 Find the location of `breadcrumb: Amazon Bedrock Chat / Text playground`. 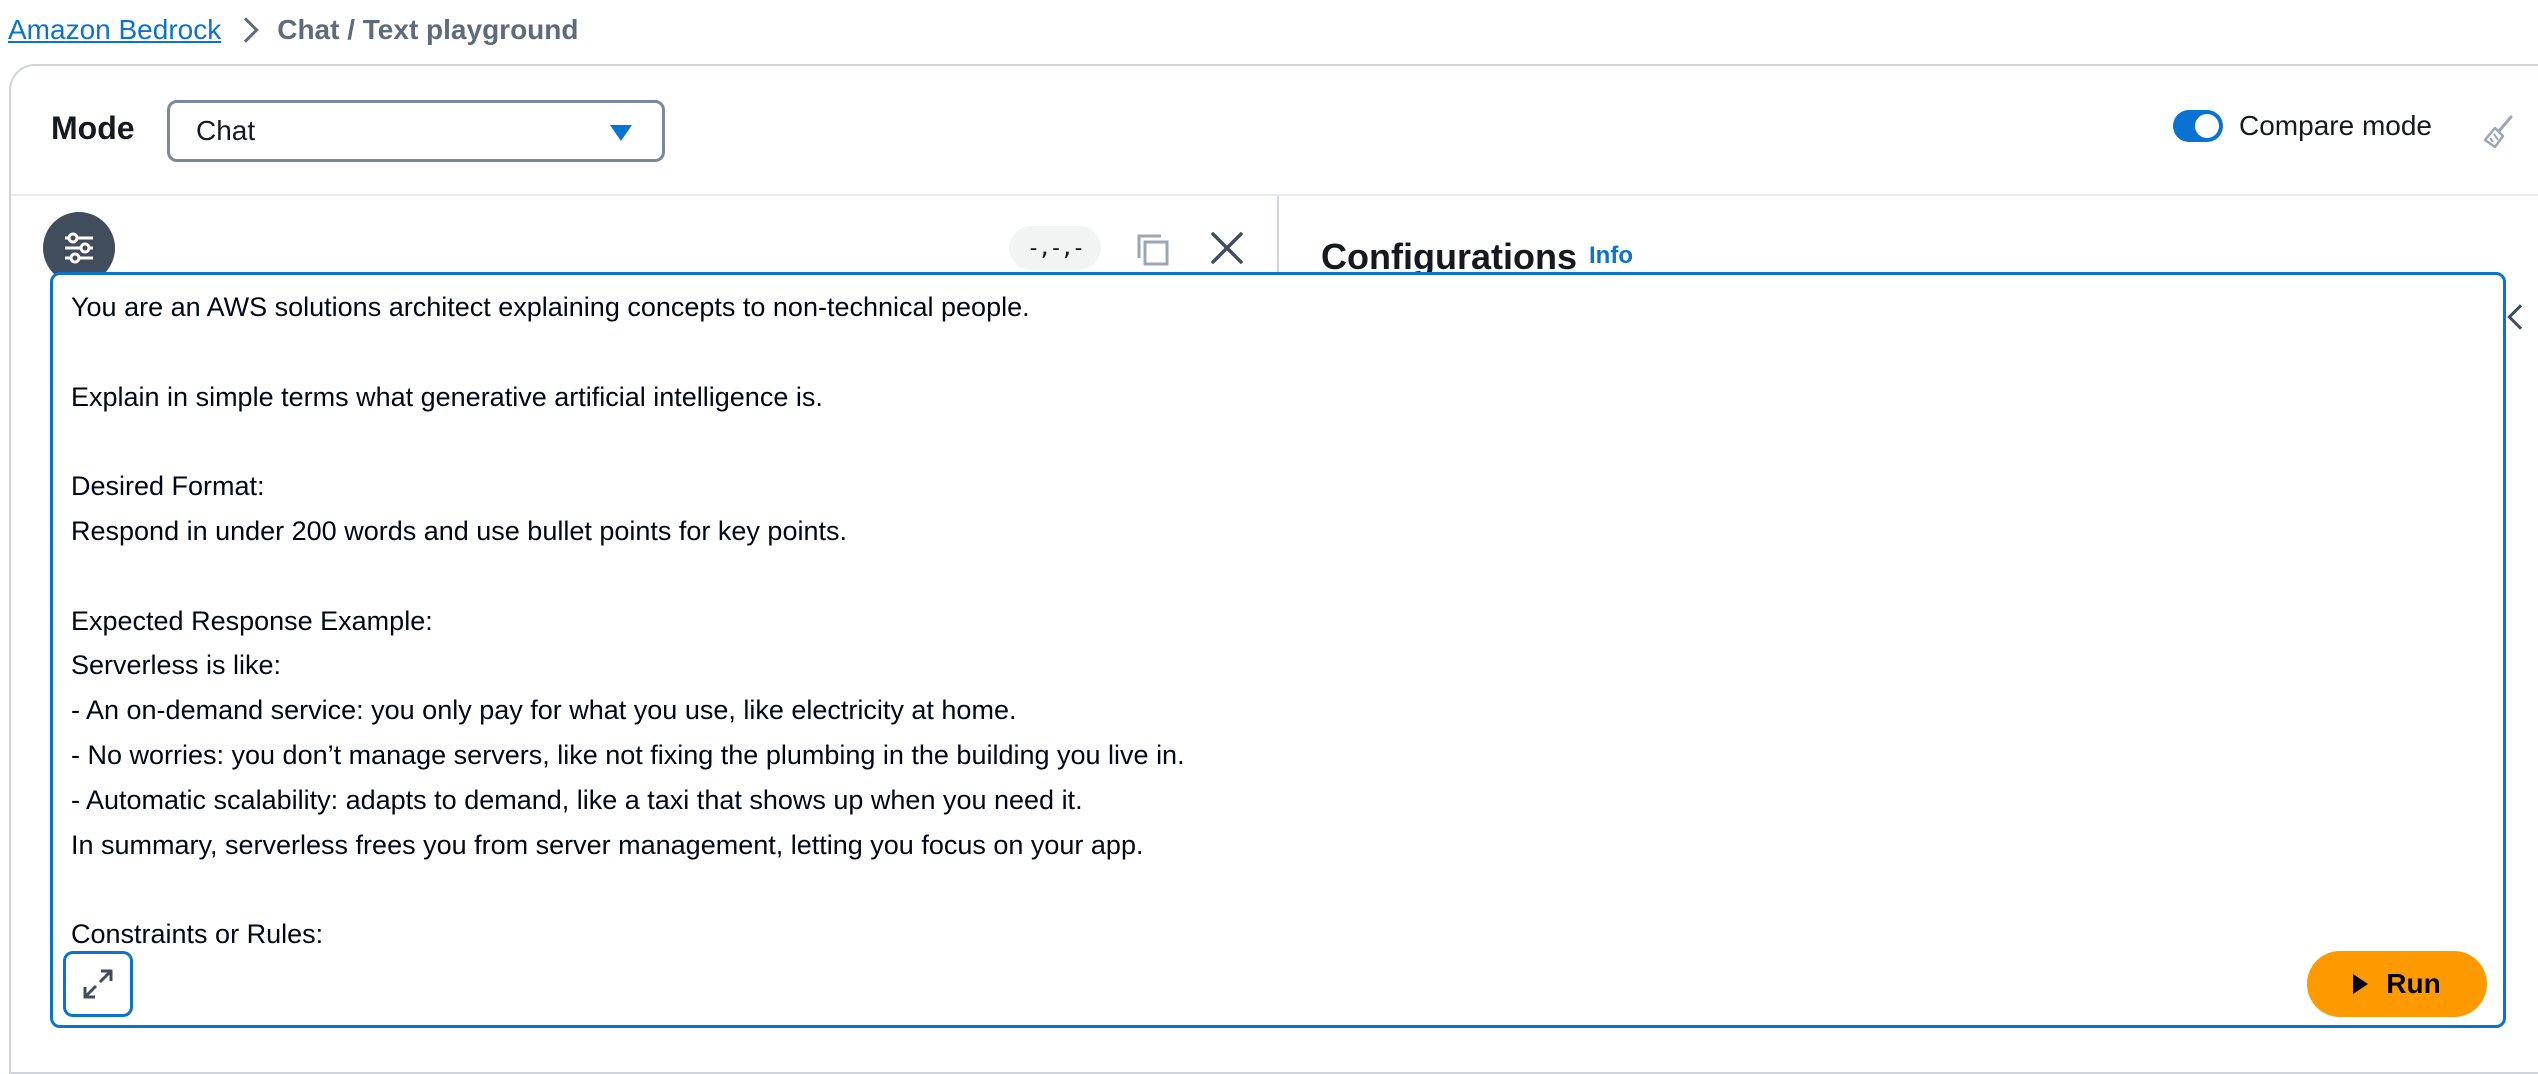

breadcrumb: Amazon Bedrock Chat / Text playground is located at coordinates (293, 30).